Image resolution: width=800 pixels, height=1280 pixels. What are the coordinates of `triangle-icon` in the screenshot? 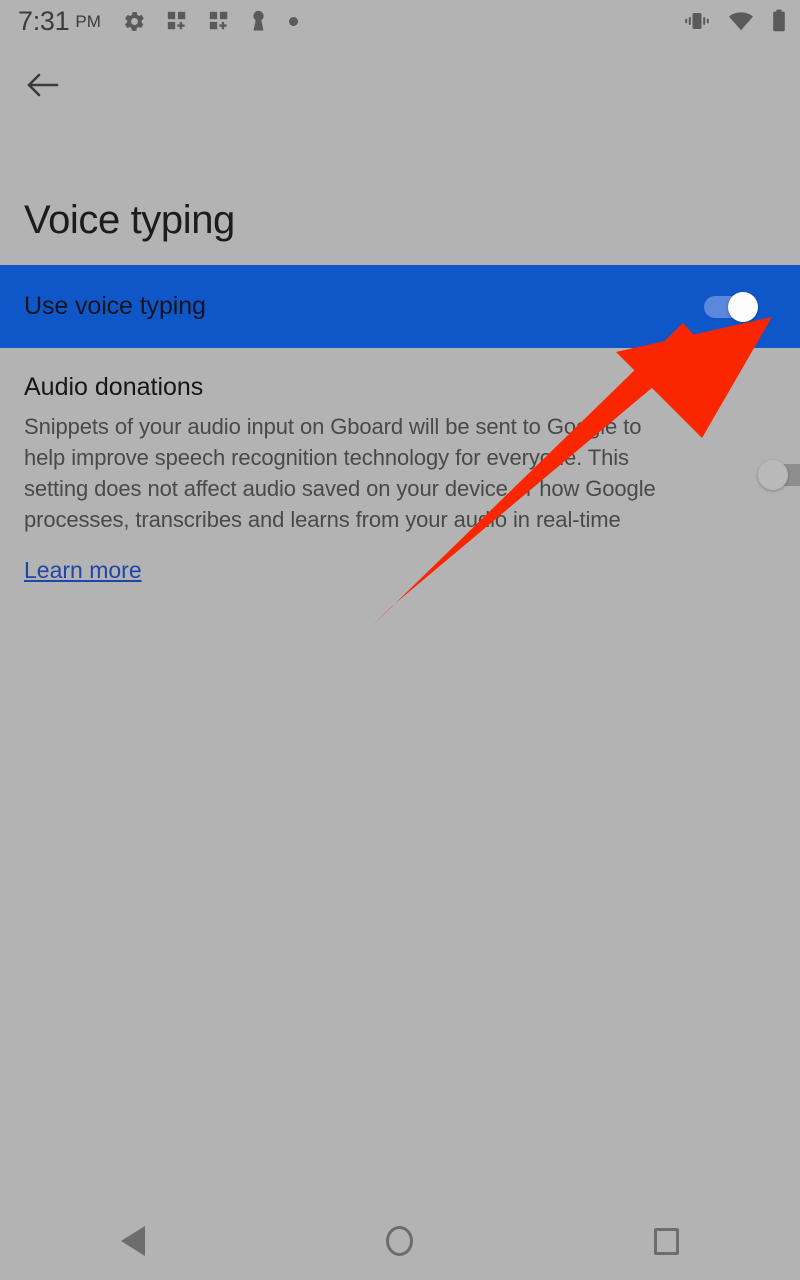 It's located at (133, 1241).